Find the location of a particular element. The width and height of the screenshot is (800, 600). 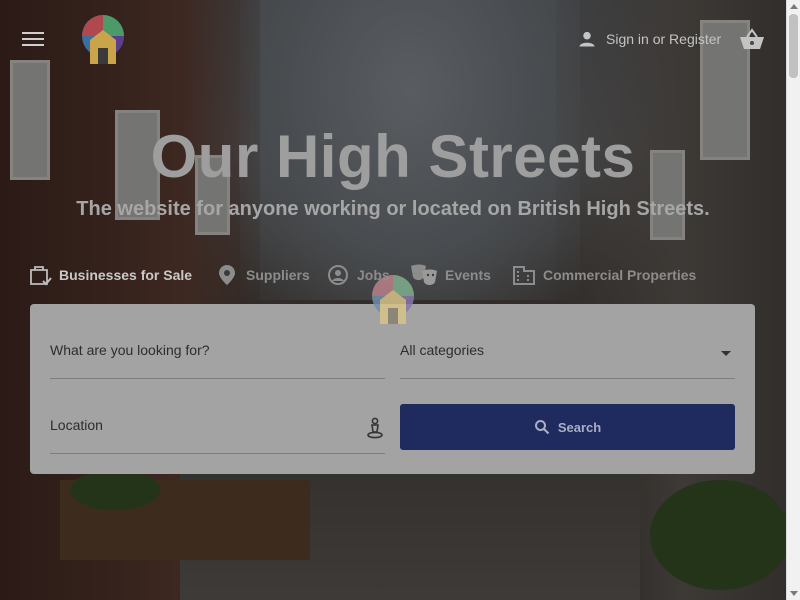

location-placeholder: Location is located at coordinates (76, 425).